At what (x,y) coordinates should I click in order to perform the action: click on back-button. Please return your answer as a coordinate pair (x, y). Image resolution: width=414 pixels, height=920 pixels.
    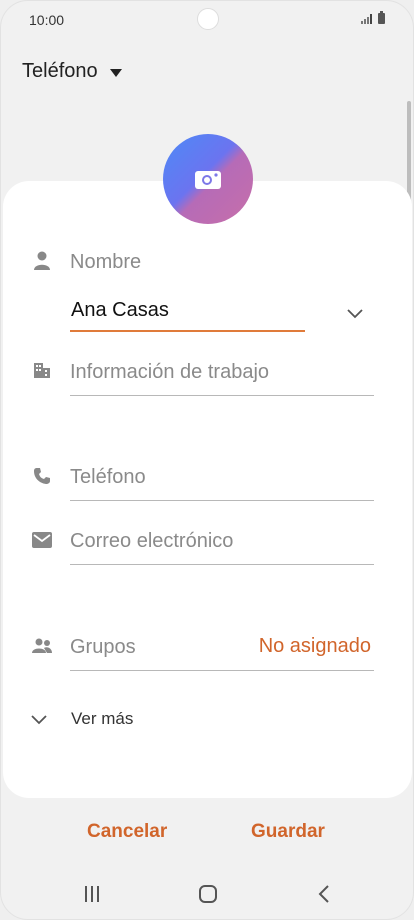
    Looking at the image, I should click on (324, 894).